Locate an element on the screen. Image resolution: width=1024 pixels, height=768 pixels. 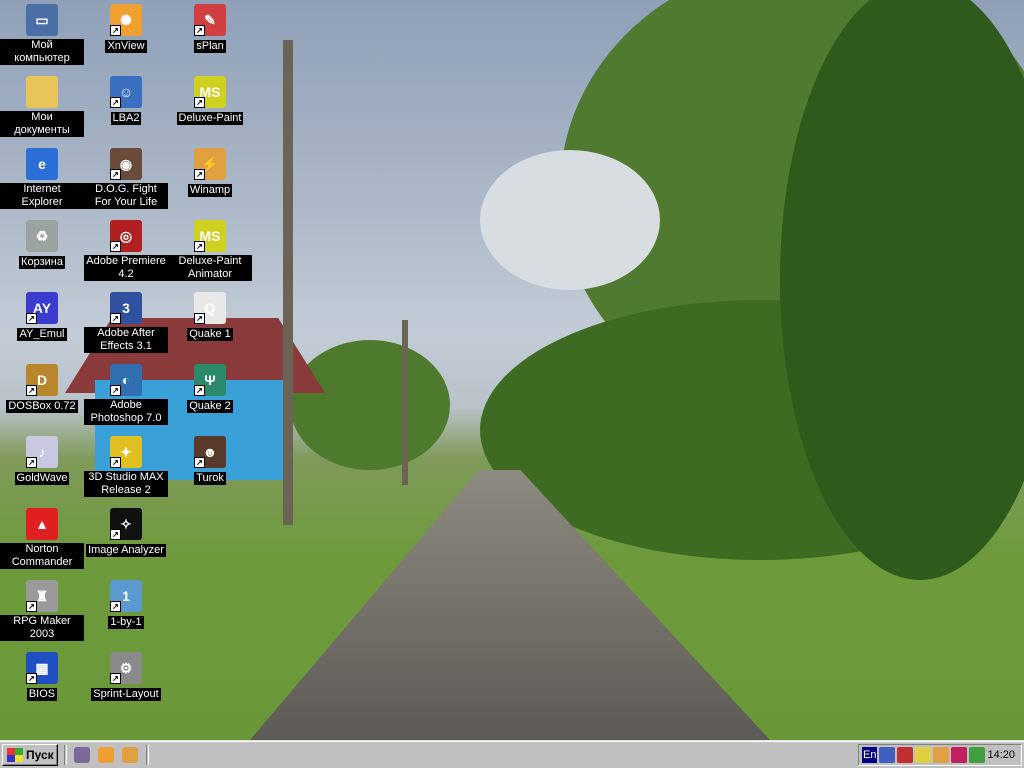
language-indicator: En is located at coordinates (870, 755).